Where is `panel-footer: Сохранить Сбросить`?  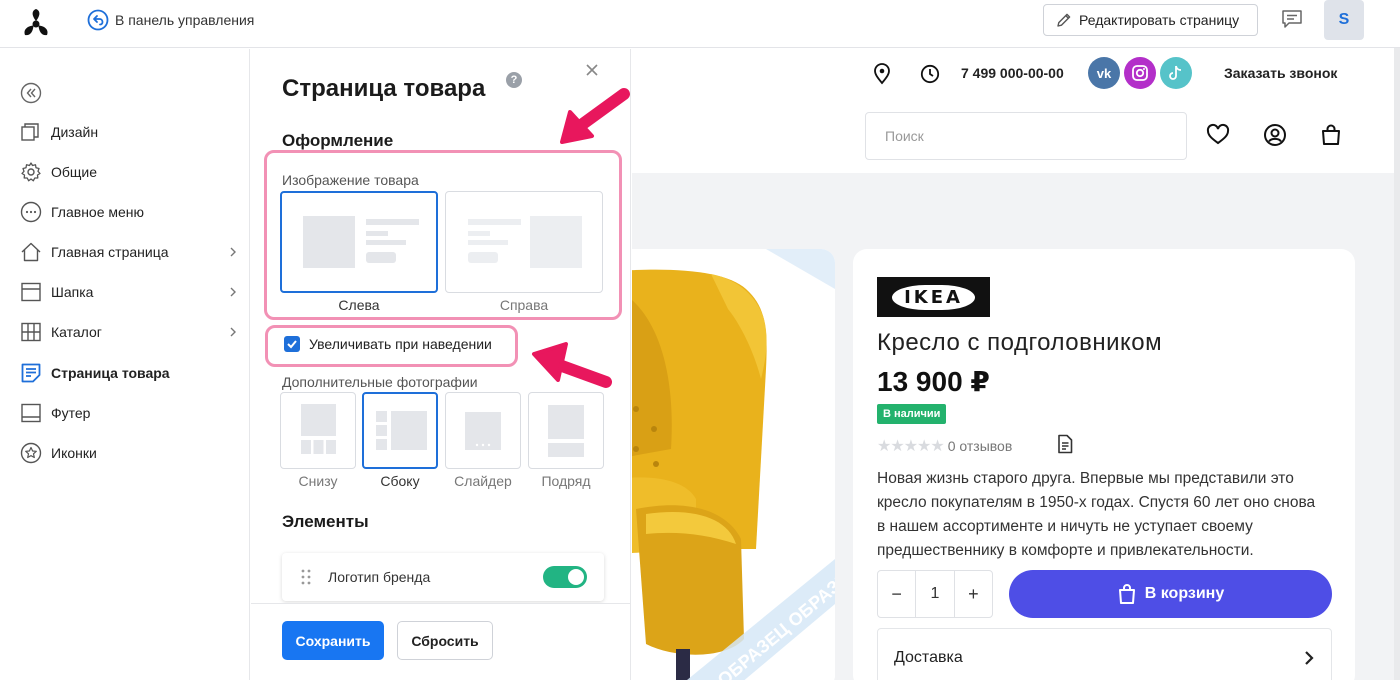 panel-footer: Сохранить Сбросить is located at coordinates (440, 641).